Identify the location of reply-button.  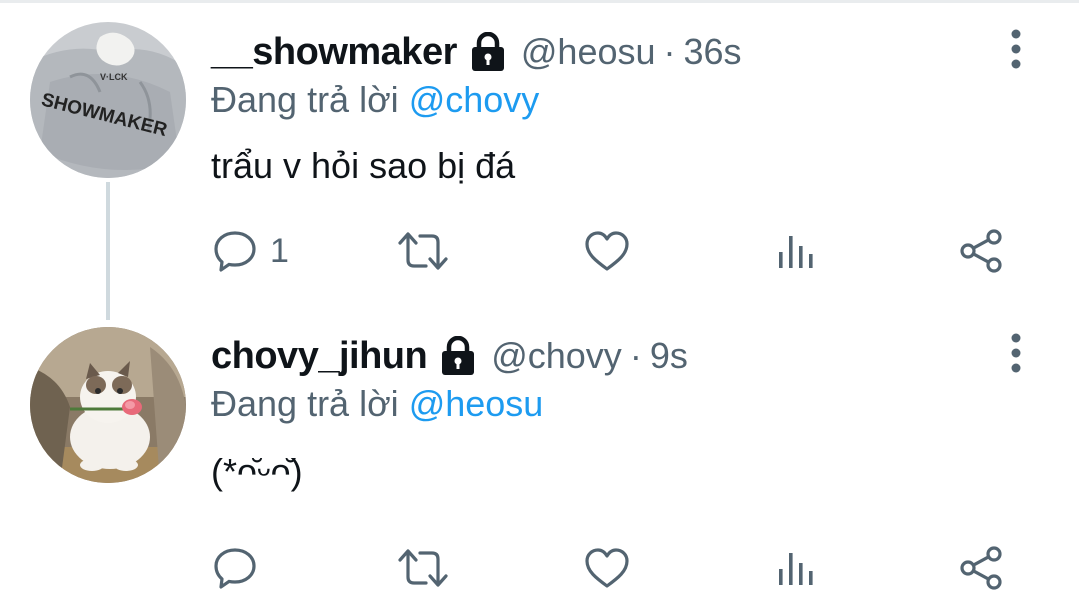
(241, 568).